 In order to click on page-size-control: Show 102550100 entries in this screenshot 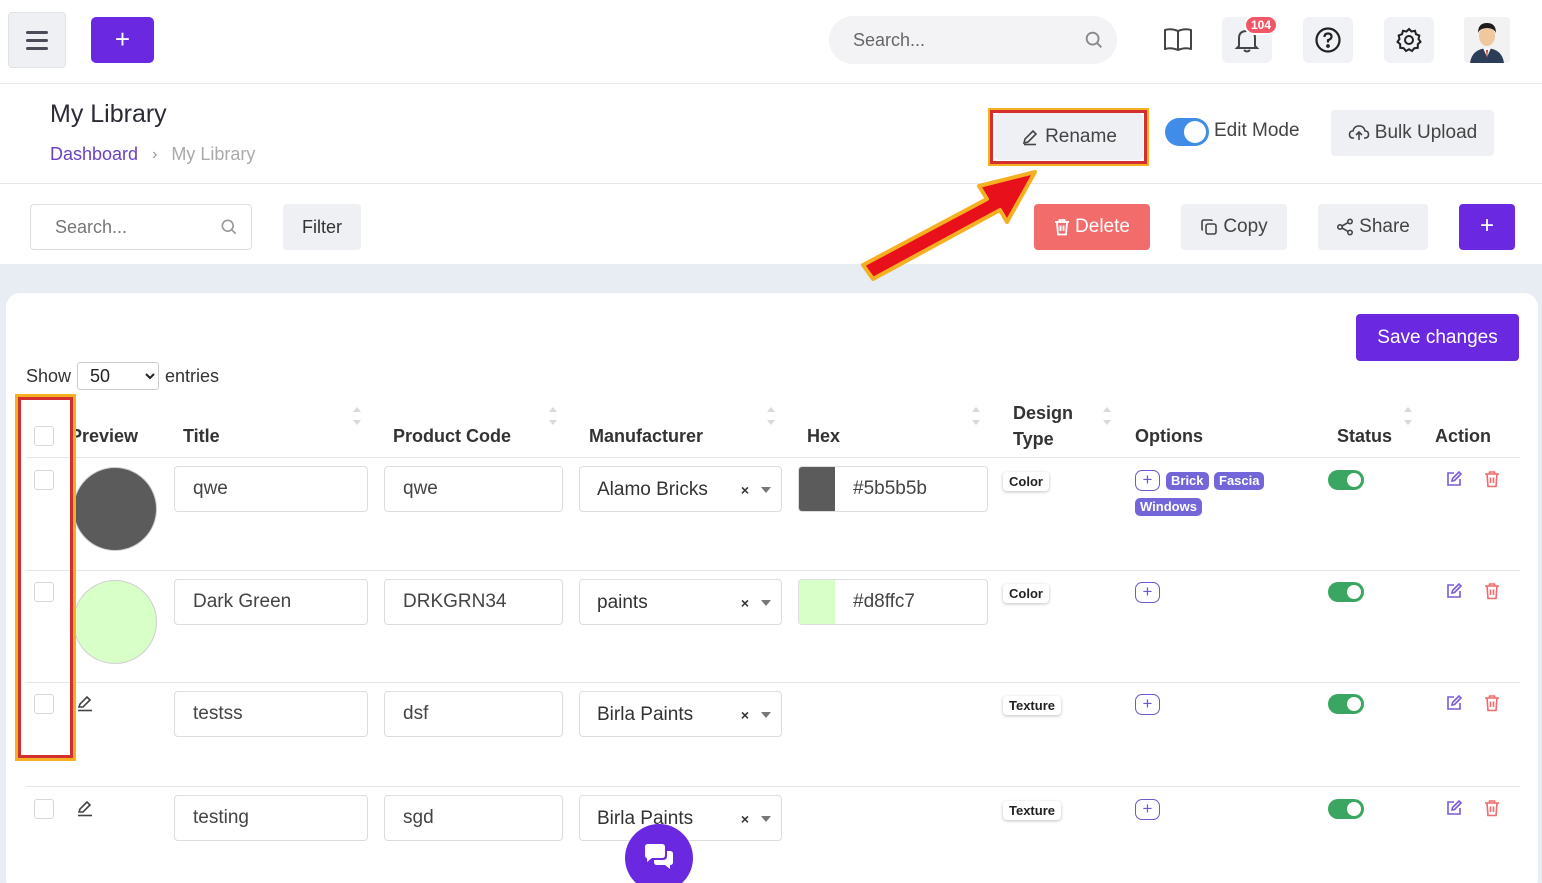, I will do `click(122, 376)`.